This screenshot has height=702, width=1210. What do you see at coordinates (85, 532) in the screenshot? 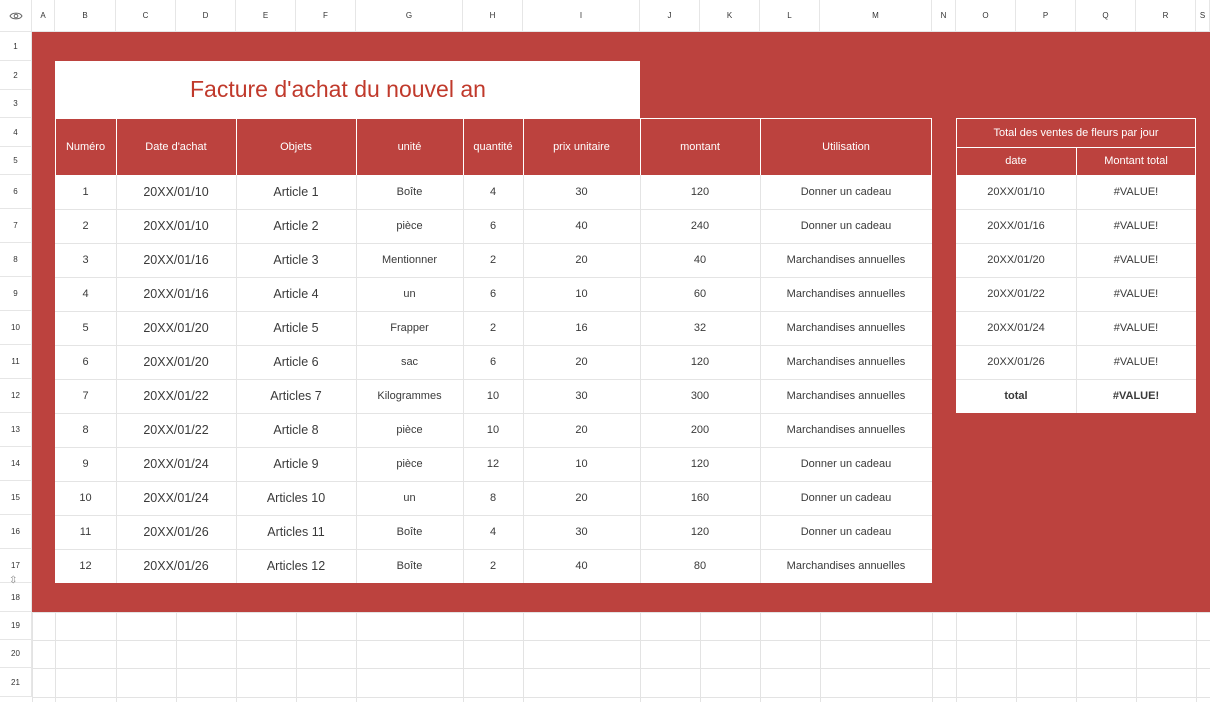
I see `numero-cell: 11` at bounding box center [85, 532].